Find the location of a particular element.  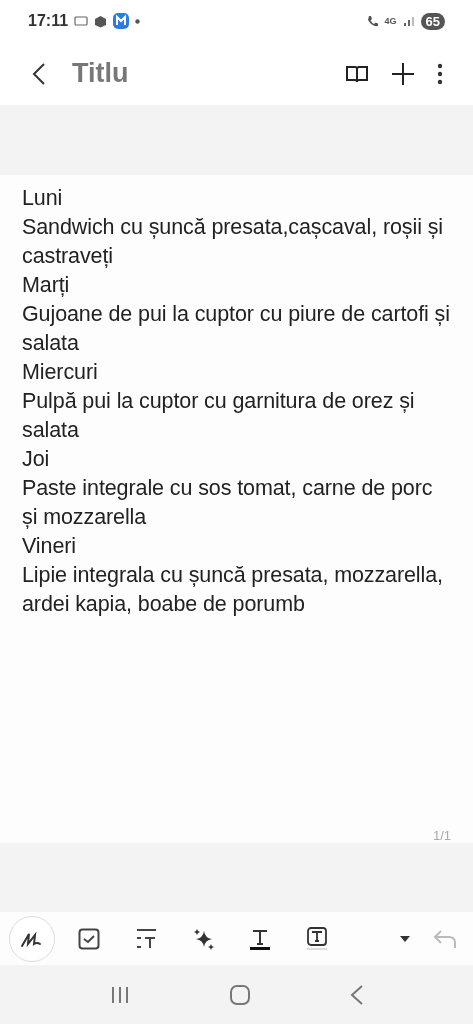

signal-icon is located at coordinates (408, 21).